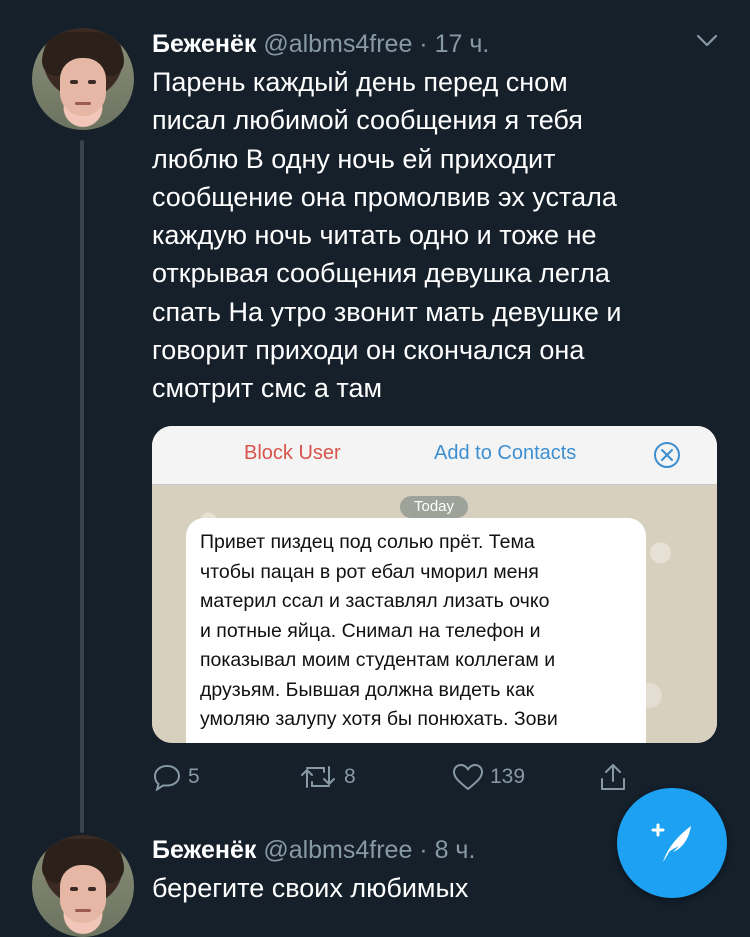 The width and height of the screenshot is (750, 937). I want to click on tweet-text: берегите своих любимых, so click(310, 888).